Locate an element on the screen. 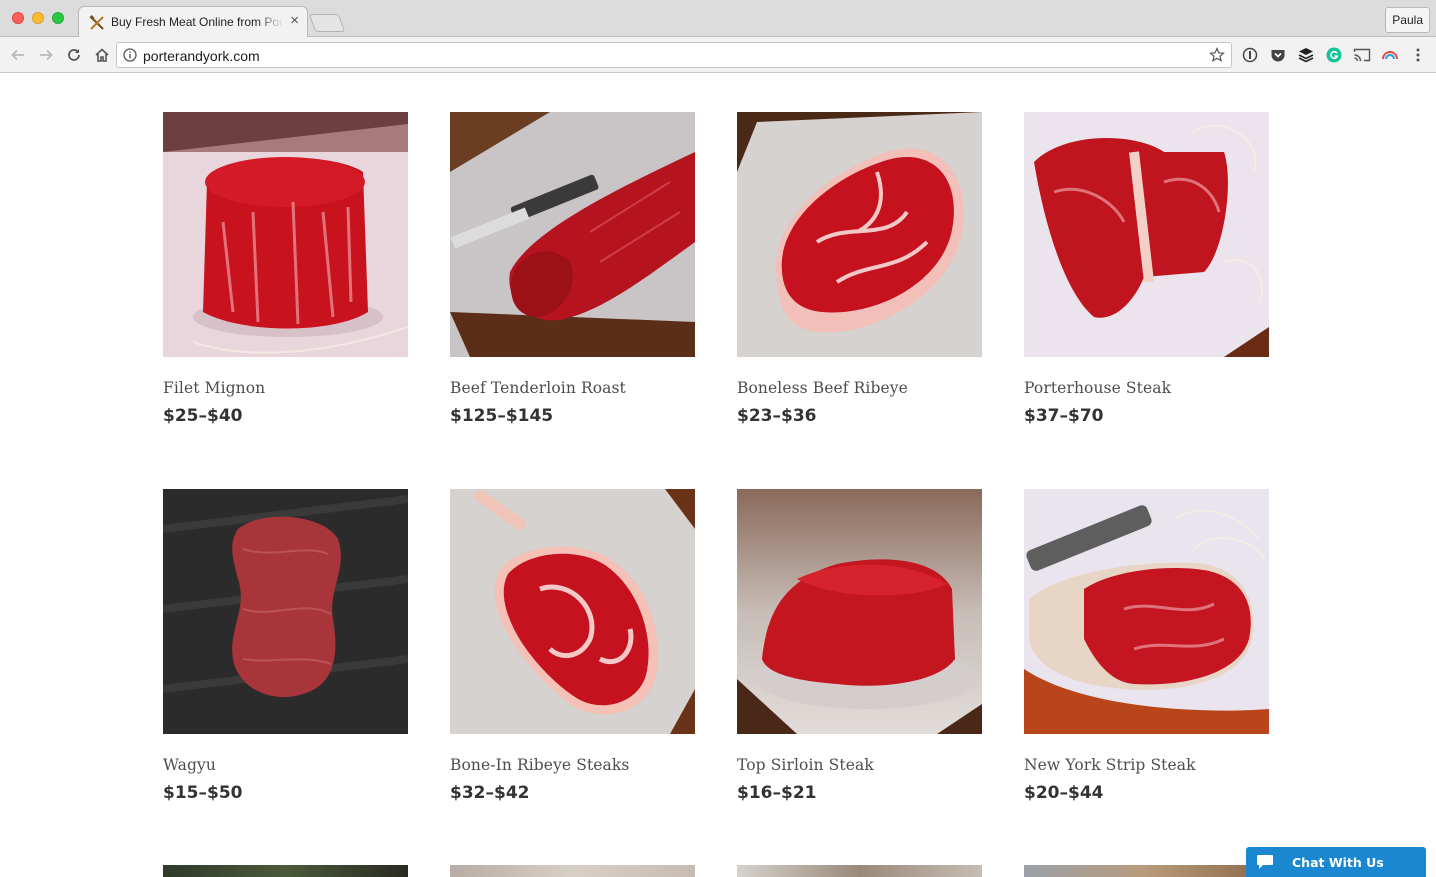 This screenshot has width=1436, height=877. address-bar: porterandyork.com is located at coordinates (674, 55).